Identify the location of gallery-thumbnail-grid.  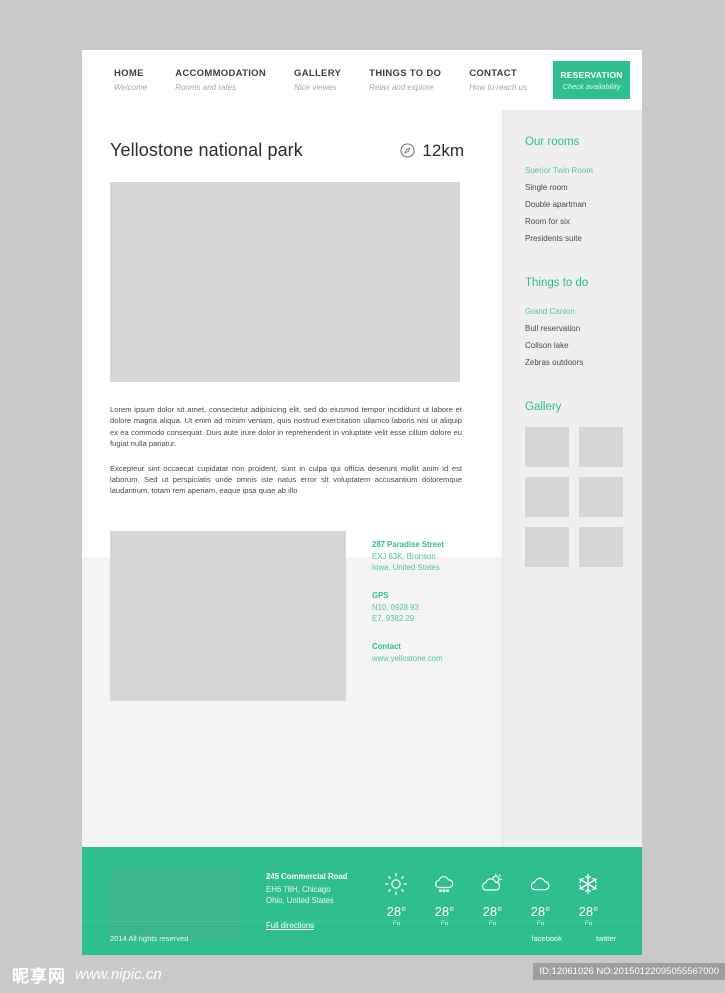
(583, 497).